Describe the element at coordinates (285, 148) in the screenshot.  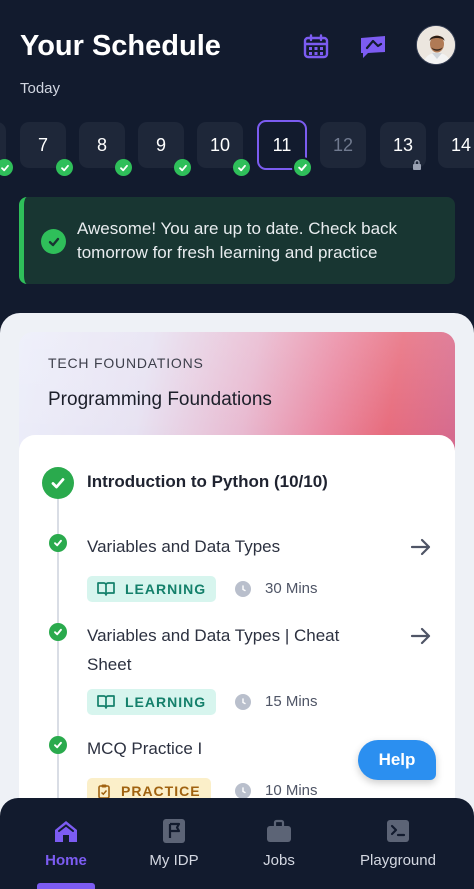
I see `day-11-selected: 11` at that location.